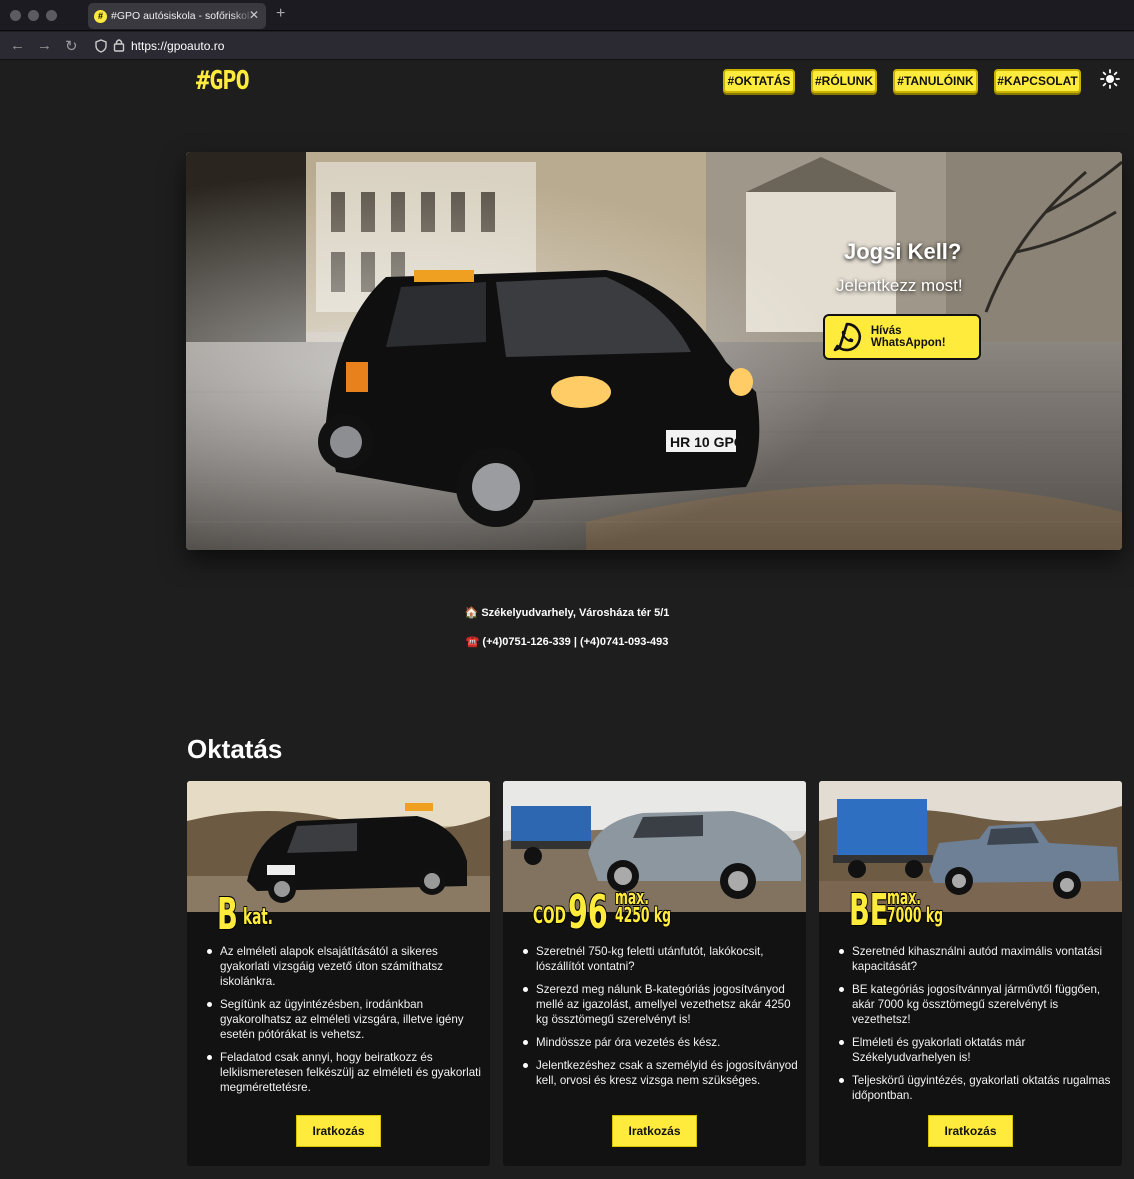 The height and width of the screenshot is (1179, 1134). What do you see at coordinates (575, 613) in the screenshot?
I see `address-text: Székelyudvarhely, Városháza tér 5/1` at bounding box center [575, 613].